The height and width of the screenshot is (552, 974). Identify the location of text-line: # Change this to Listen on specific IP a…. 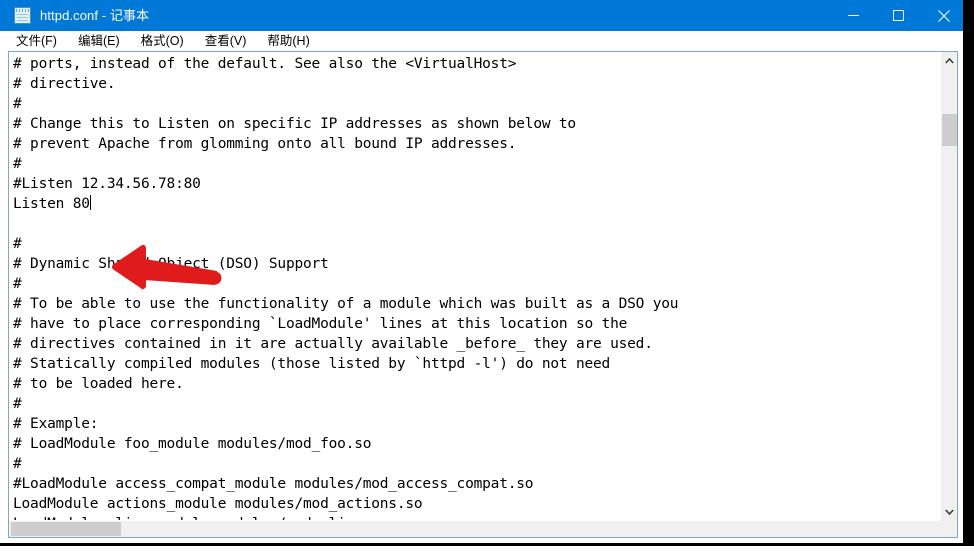
(294, 124).